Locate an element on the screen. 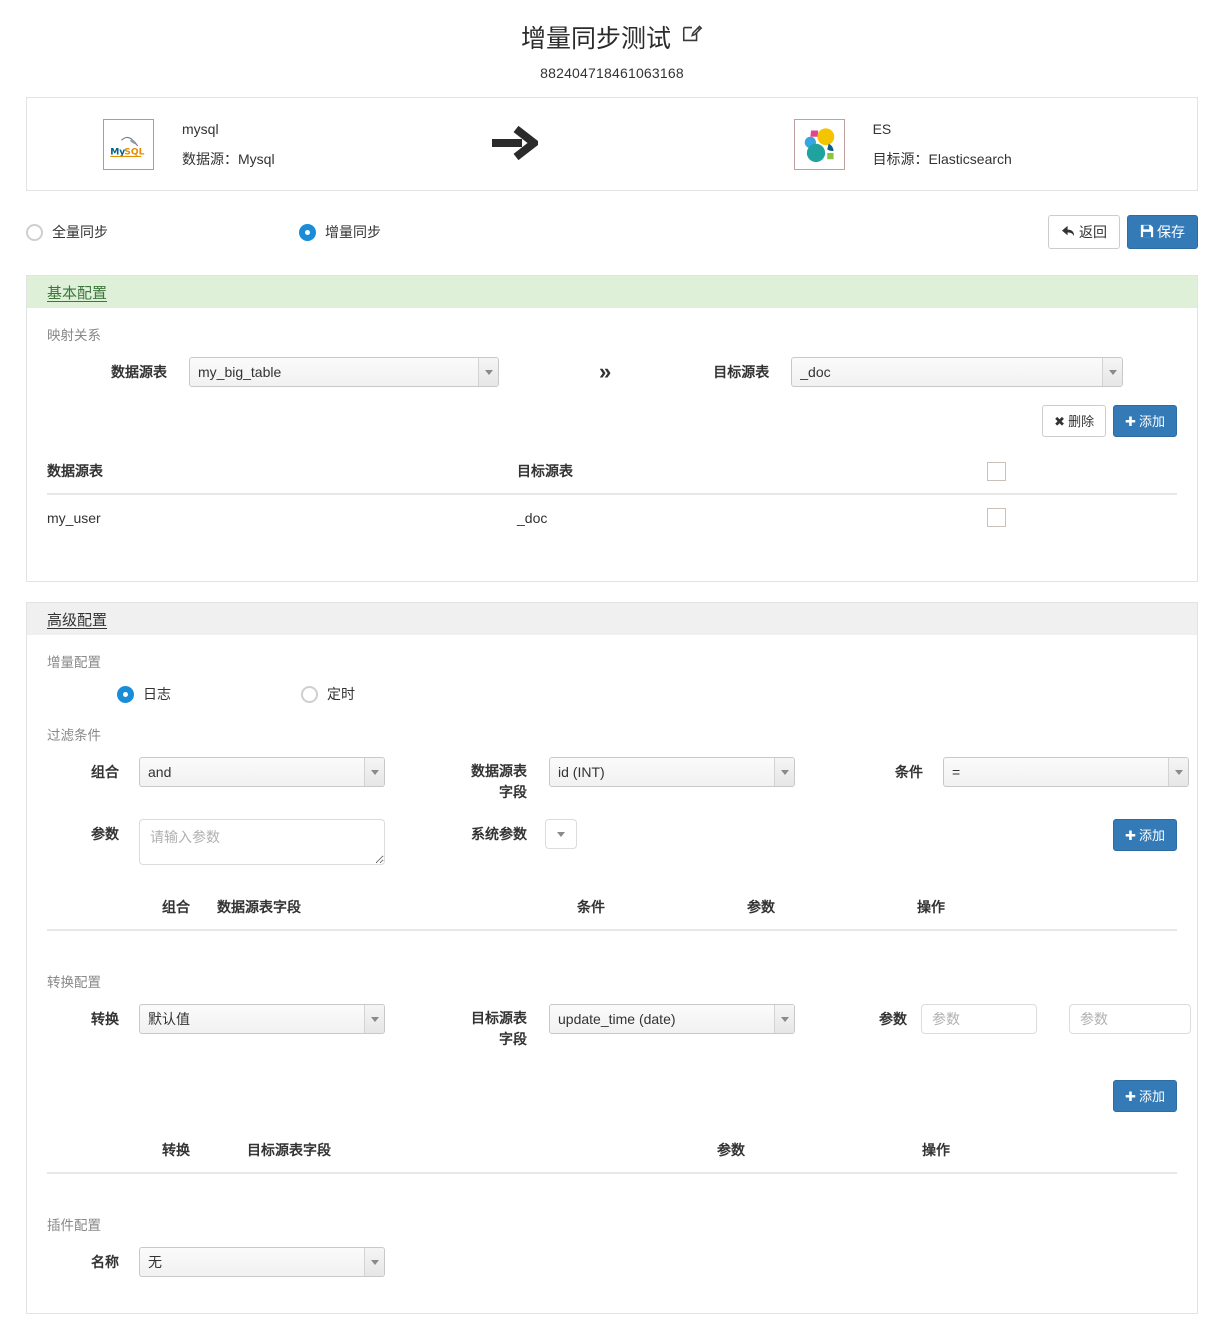  transform-actions: ✚ 添加 is located at coordinates (612, 1096).